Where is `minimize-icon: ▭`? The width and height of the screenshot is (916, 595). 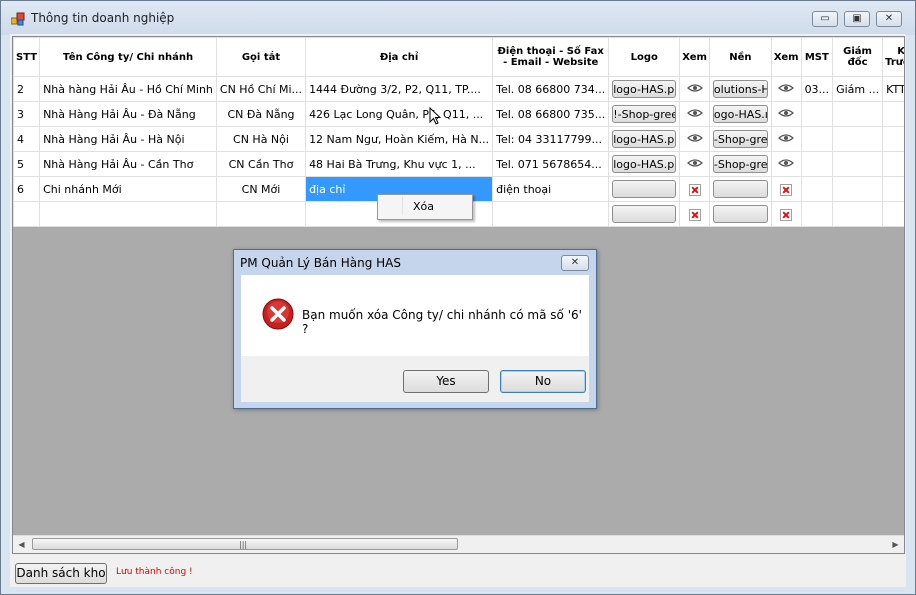
minimize-icon: ▭ is located at coordinates (825, 19).